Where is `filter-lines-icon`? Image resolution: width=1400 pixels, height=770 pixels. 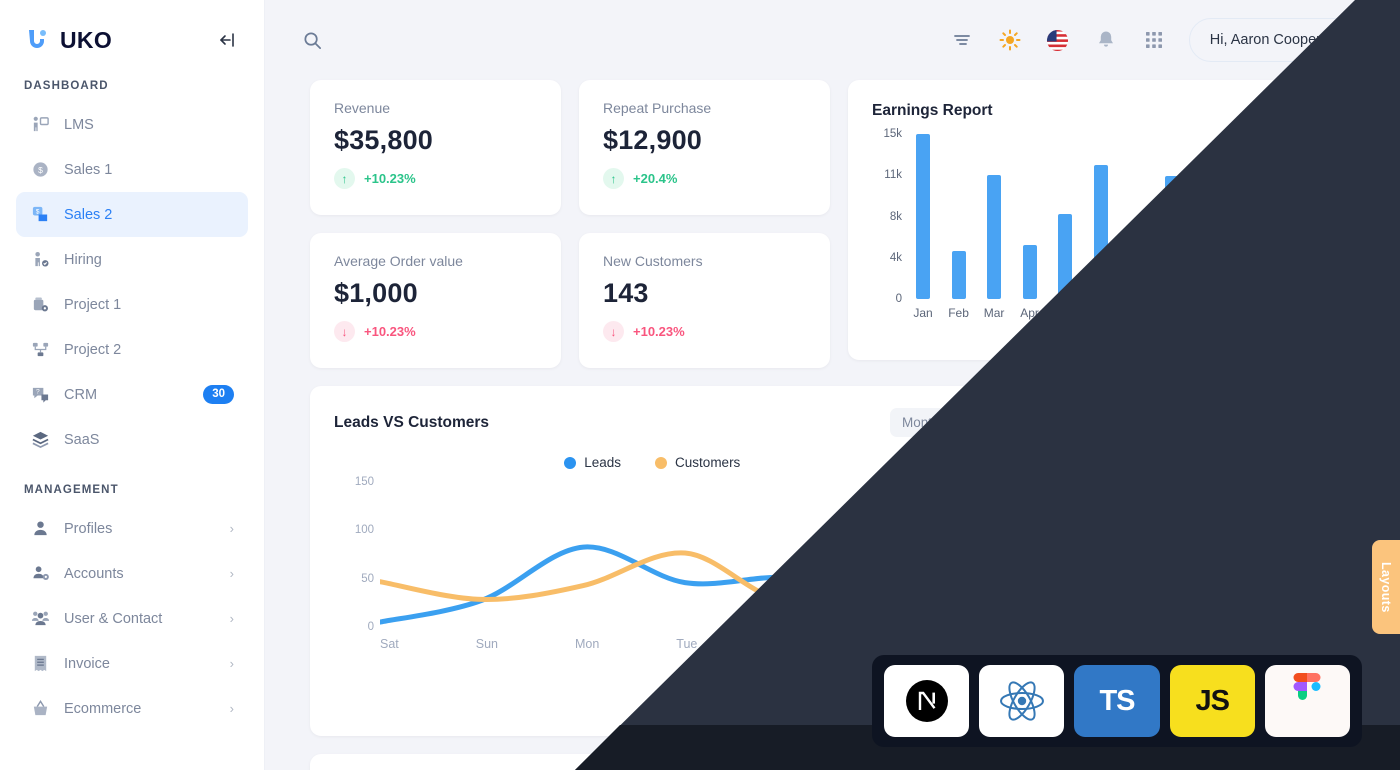
filter-lines-icon is located at coordinates (962, 40).